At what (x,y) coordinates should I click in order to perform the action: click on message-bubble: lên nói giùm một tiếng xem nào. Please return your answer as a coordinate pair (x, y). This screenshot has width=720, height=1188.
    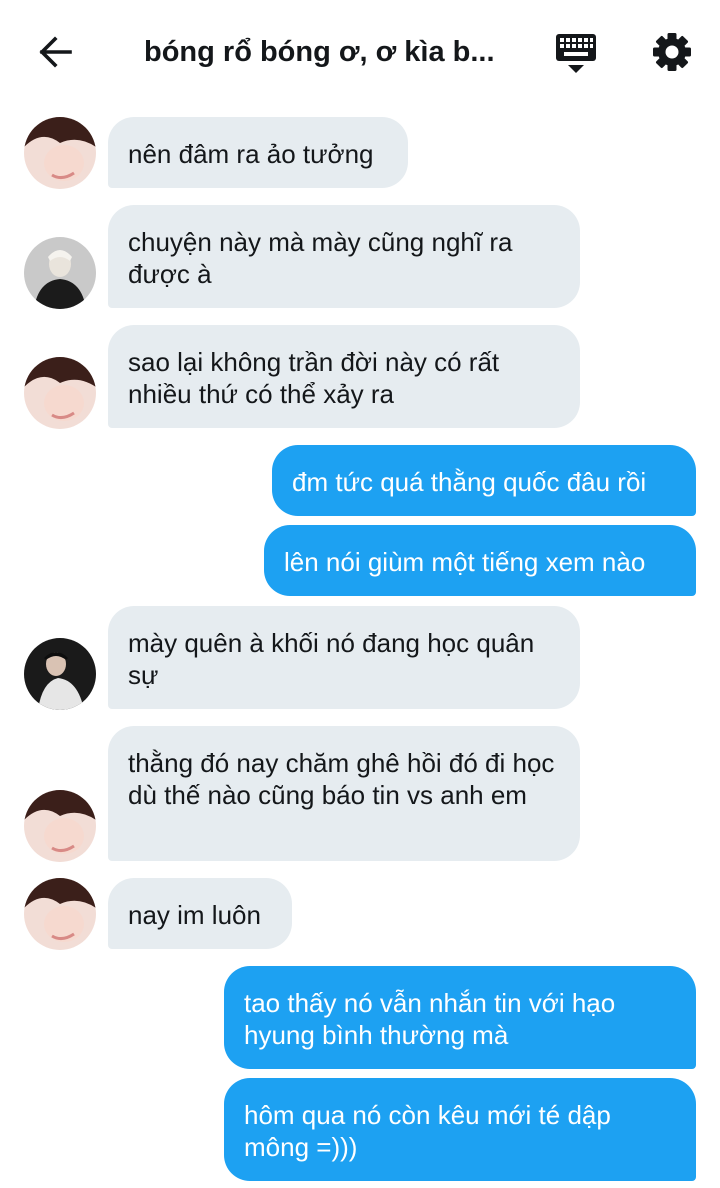
    Looking at the image, I should click on (480, 560).